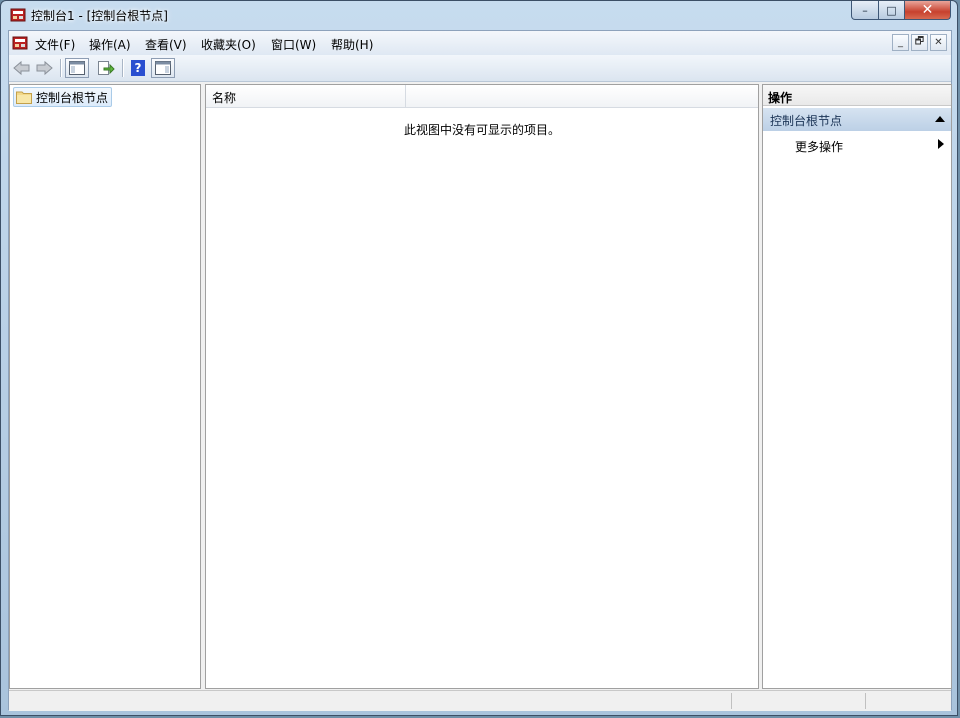  Describe the element at coordinates (480, 68) in the screenshot. I see `toolbar: ?` at that location.